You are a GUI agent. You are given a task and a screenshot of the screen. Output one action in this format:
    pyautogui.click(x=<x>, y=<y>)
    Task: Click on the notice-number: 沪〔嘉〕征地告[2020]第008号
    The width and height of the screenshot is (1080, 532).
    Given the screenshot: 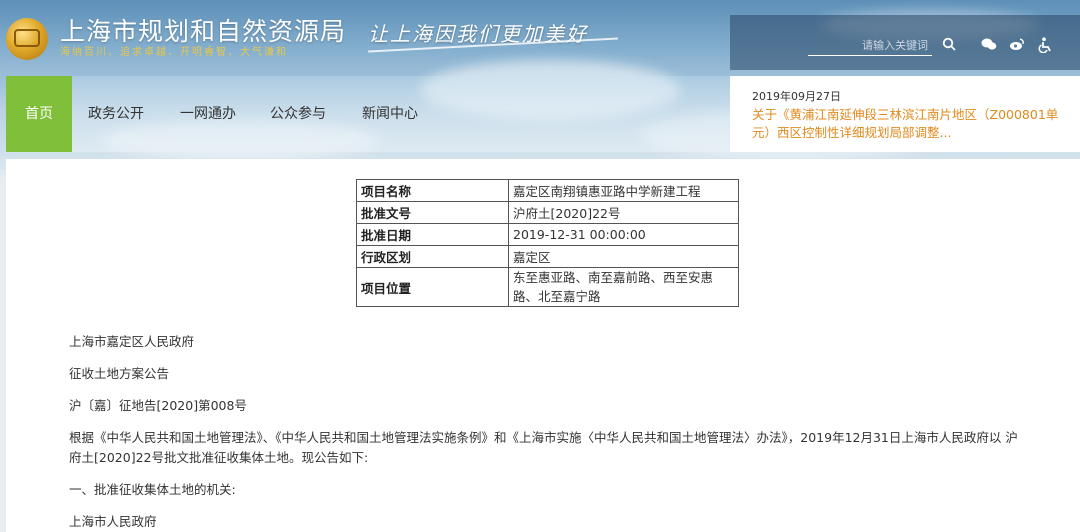 What is the action you would take?
    pyautogui.click(x=158, y=405)
    